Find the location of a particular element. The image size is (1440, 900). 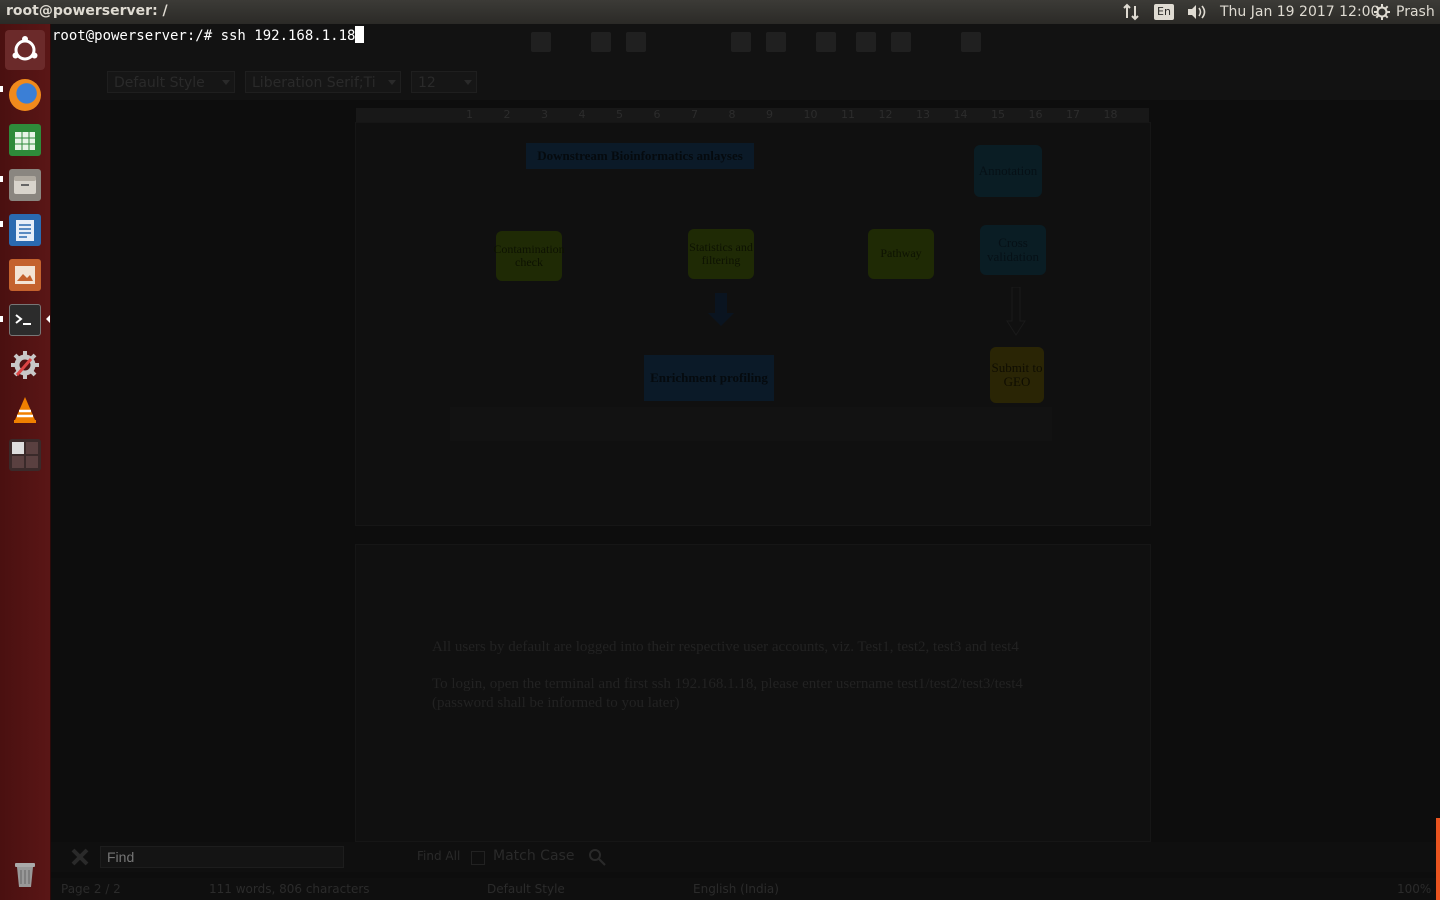

launcher-firefox-button is located at coordinates (25, 95).